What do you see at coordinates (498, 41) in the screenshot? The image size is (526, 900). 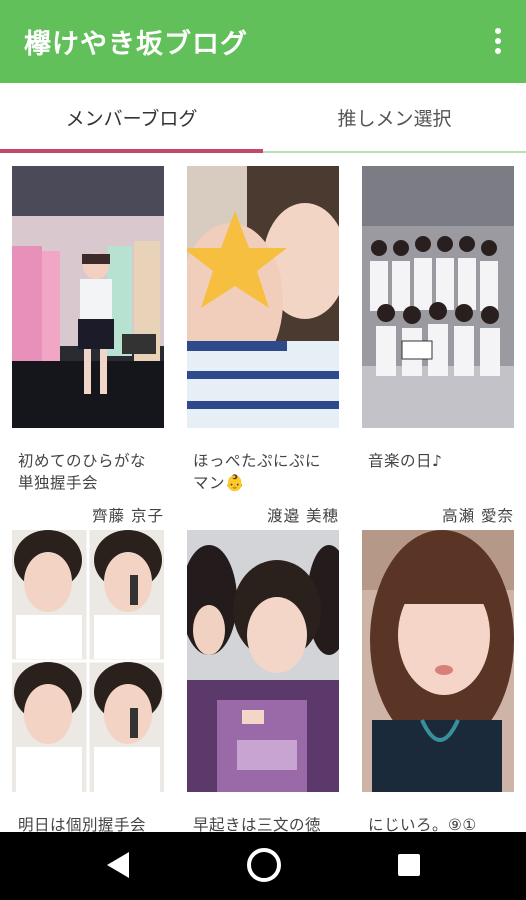 I see `more-vert-icon` at bounding box center [498, 41].